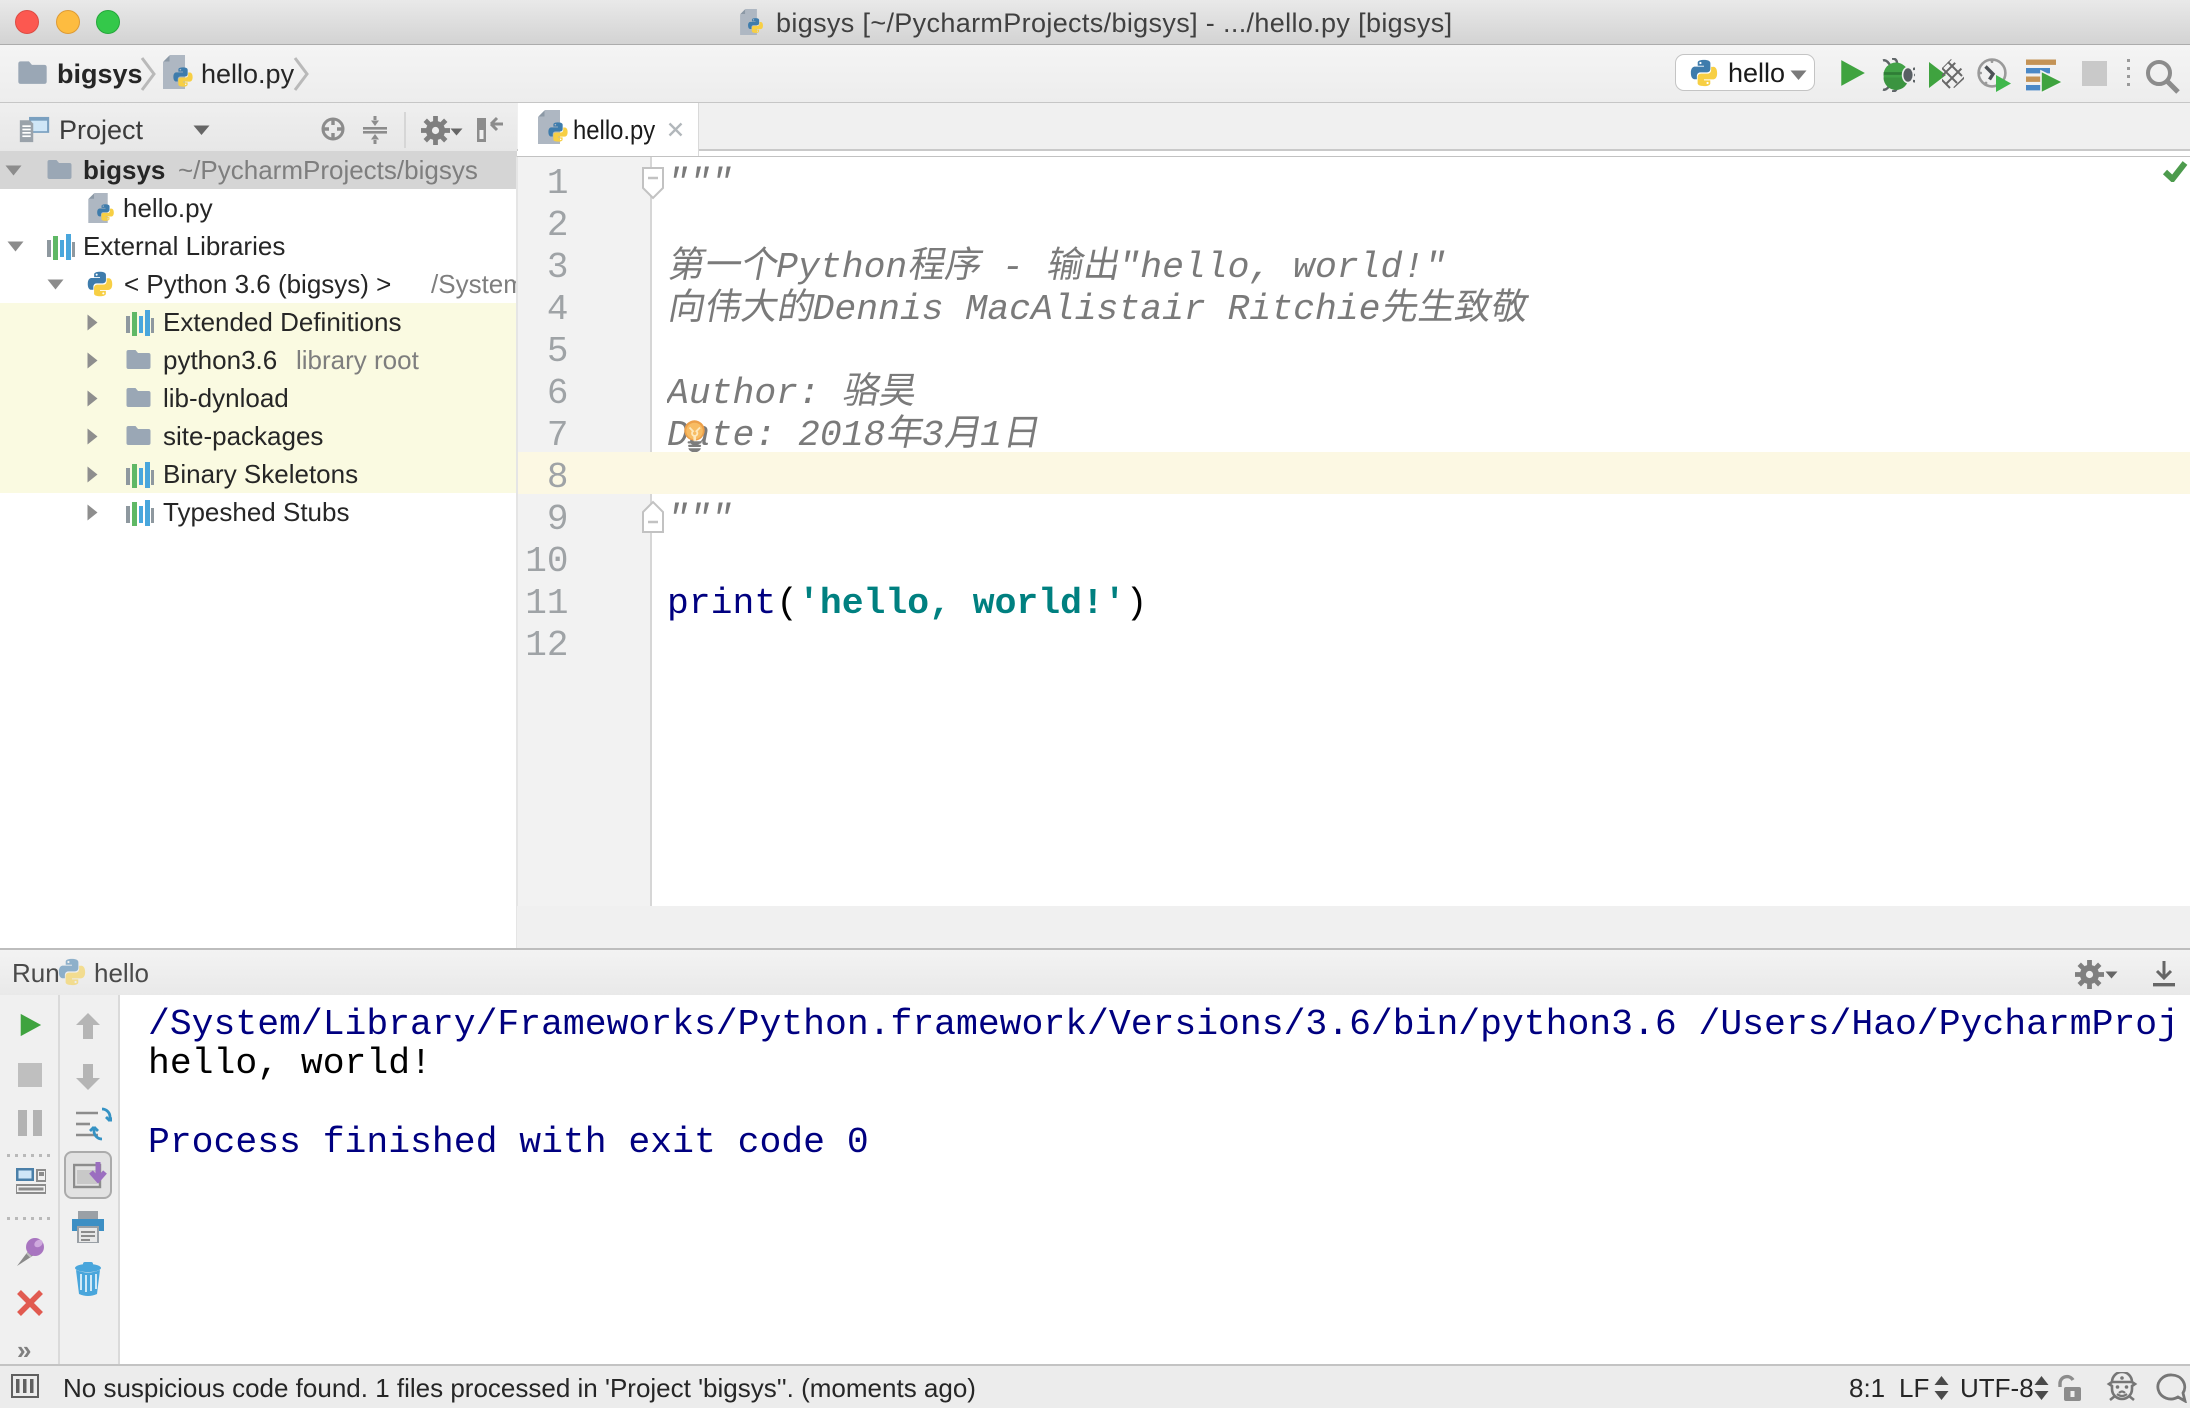 The height and width of the screenshot is (1408, 2190). I want to click on svg-text: Python, so click(841, 267).